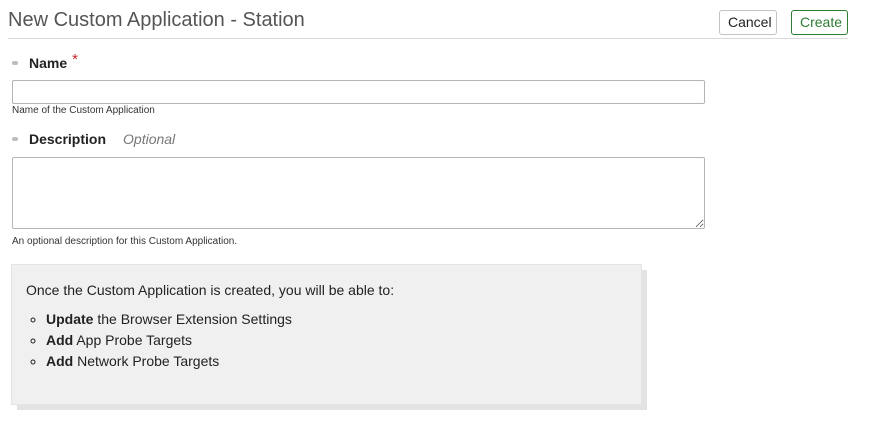 The height and width of the screenshot is (438, 869). I want to click on create-button: Create, so click(819, 22).